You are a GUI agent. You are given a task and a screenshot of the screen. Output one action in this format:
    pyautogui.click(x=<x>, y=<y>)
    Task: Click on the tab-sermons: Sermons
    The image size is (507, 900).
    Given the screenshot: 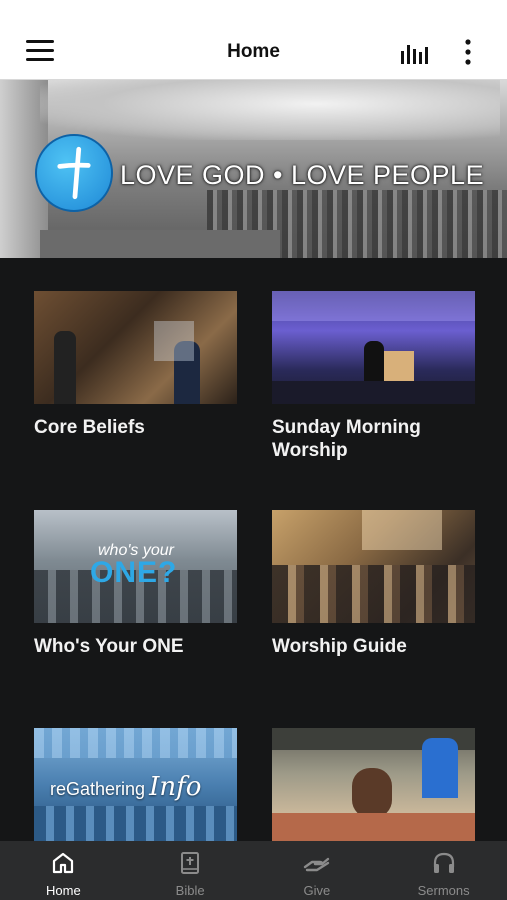 What is the action you would take?
    pyautogui.click(x=443, y=870)
    